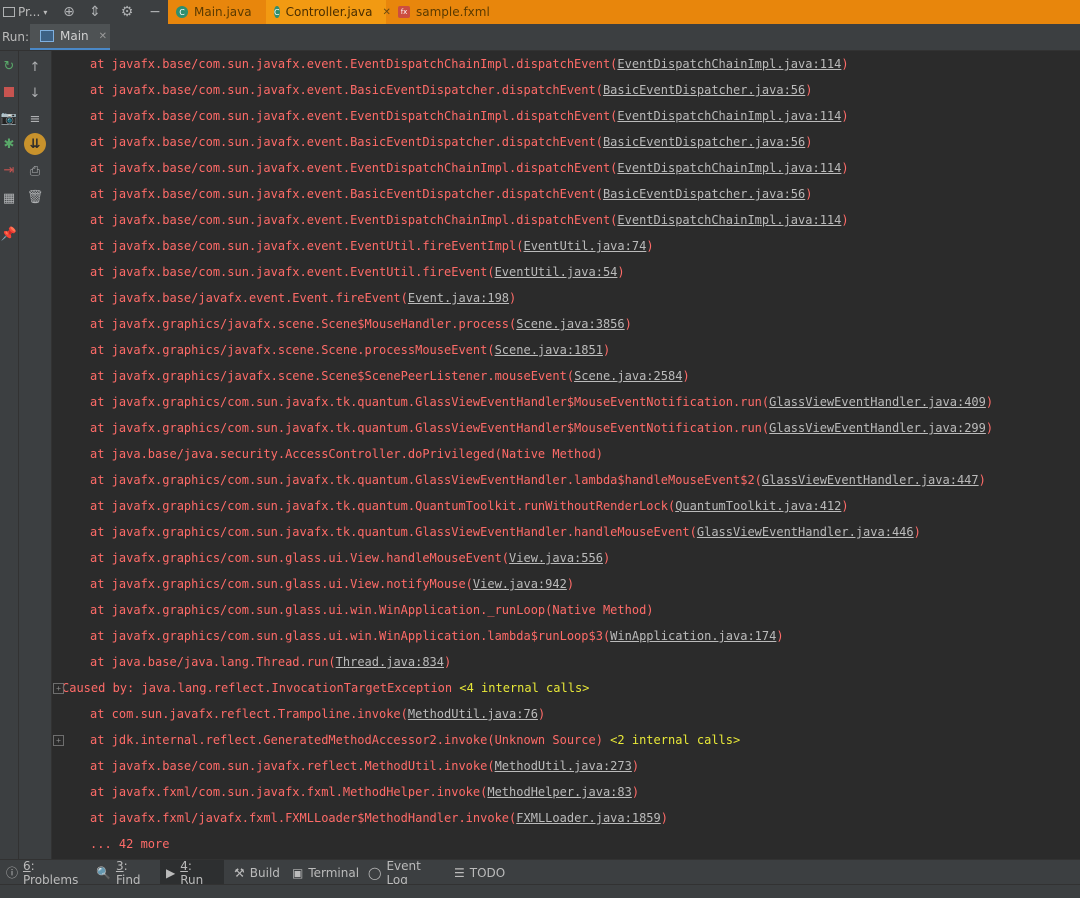  What do you see at coordinates (693, 636) in the screenshot?
I see `source-link: WinApplication.java:174` at bounding box center [693, 636].